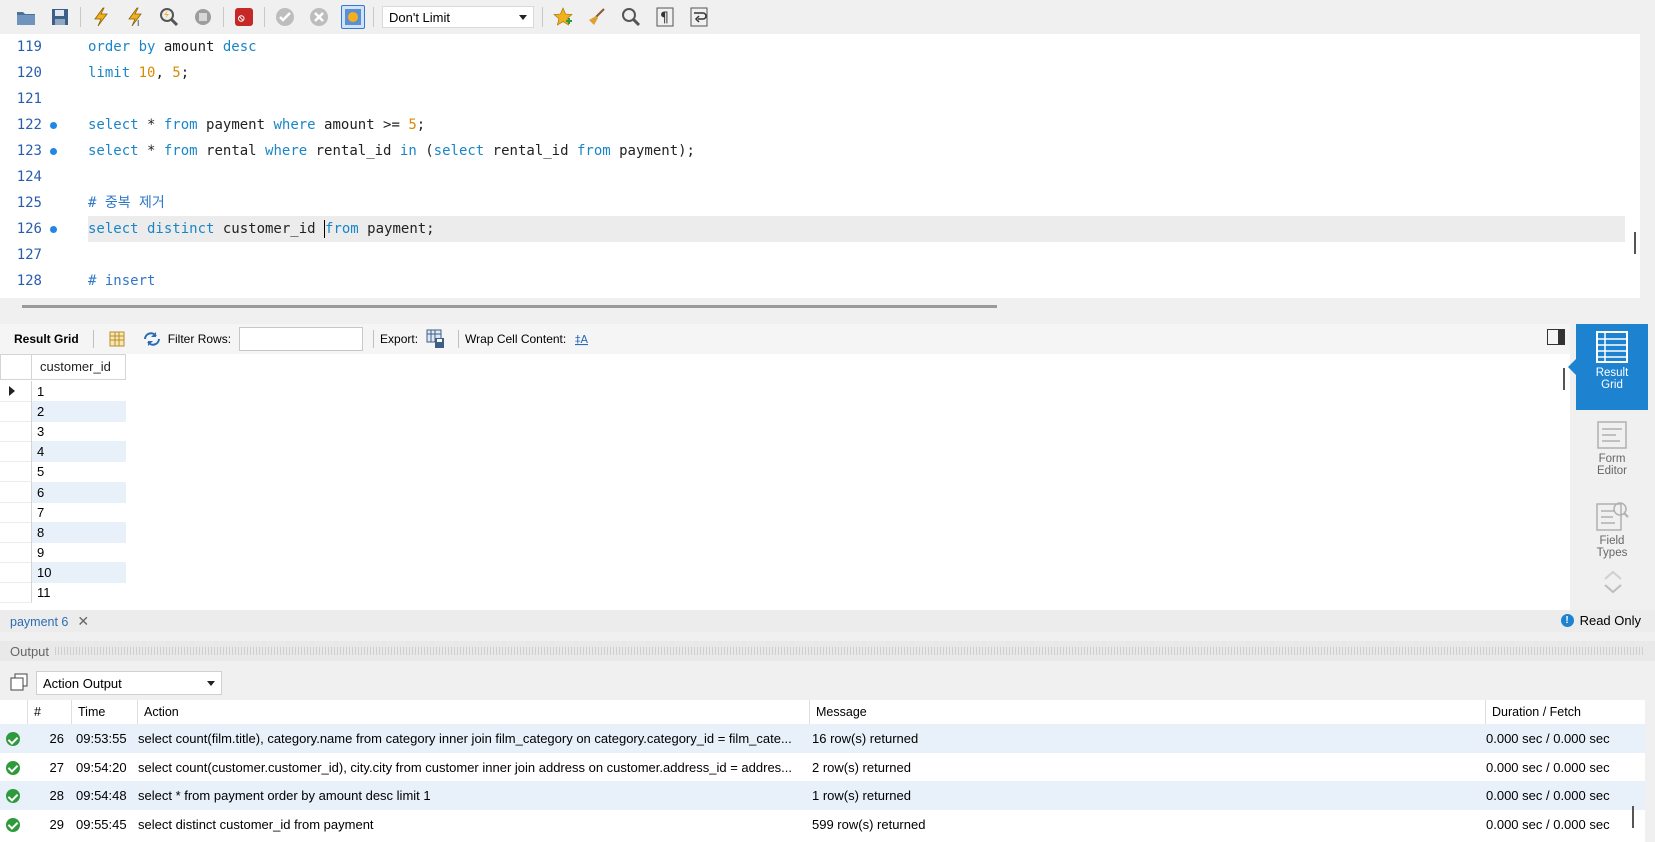  I want to click on table-row: 10, so click(63, 572).